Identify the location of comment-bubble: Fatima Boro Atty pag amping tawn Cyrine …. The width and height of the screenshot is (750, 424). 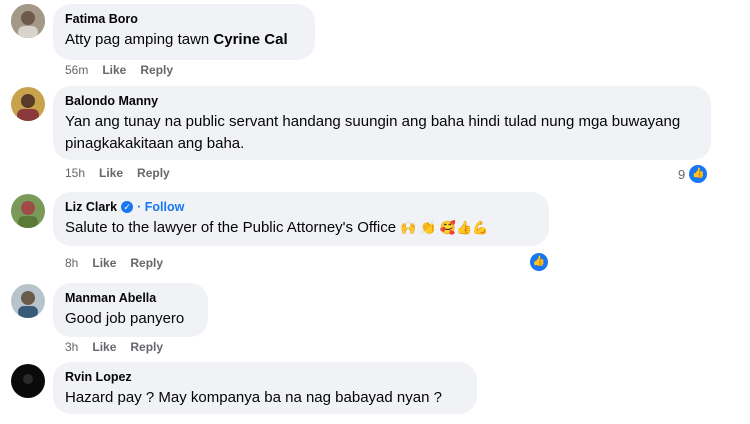
(184, 32).